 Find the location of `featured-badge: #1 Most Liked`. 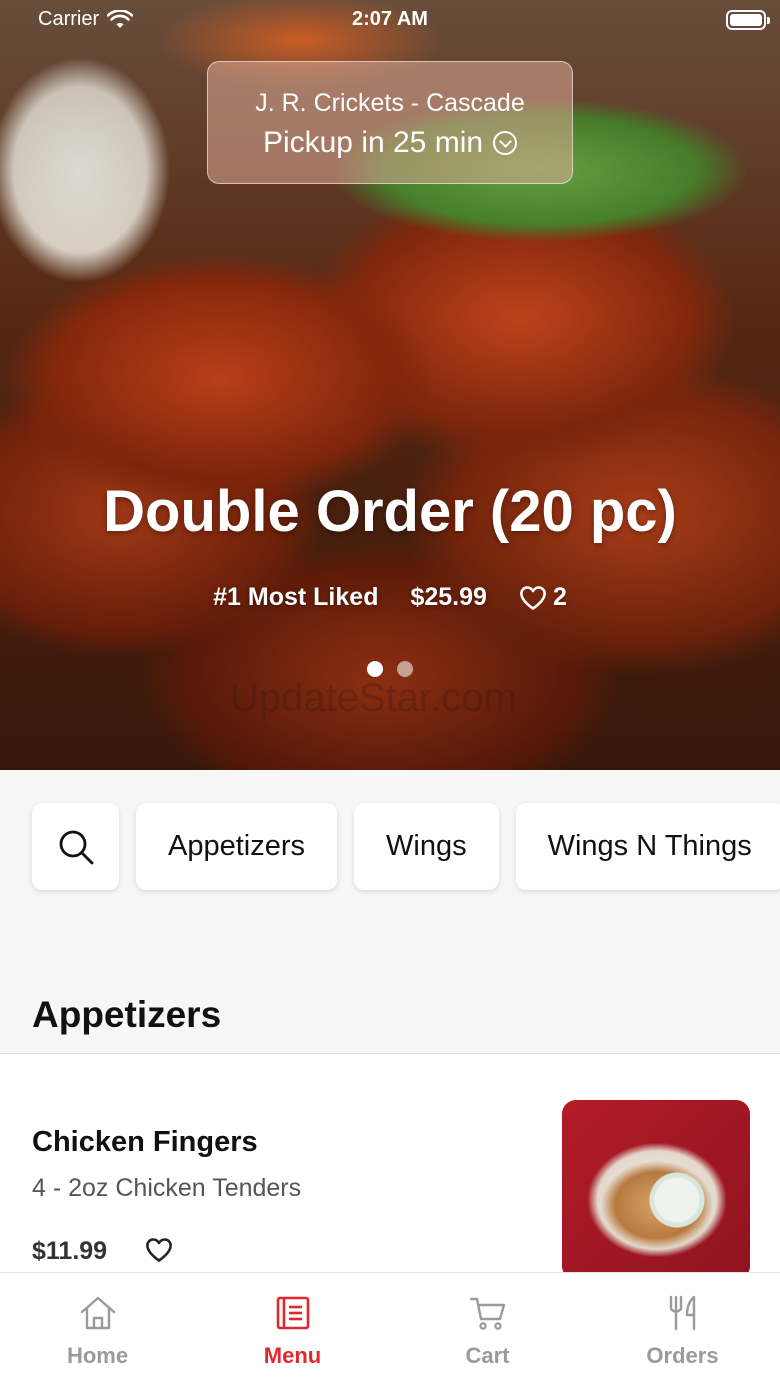

featured-badge: #1 Most Liked is located at coordinates (296, 597).